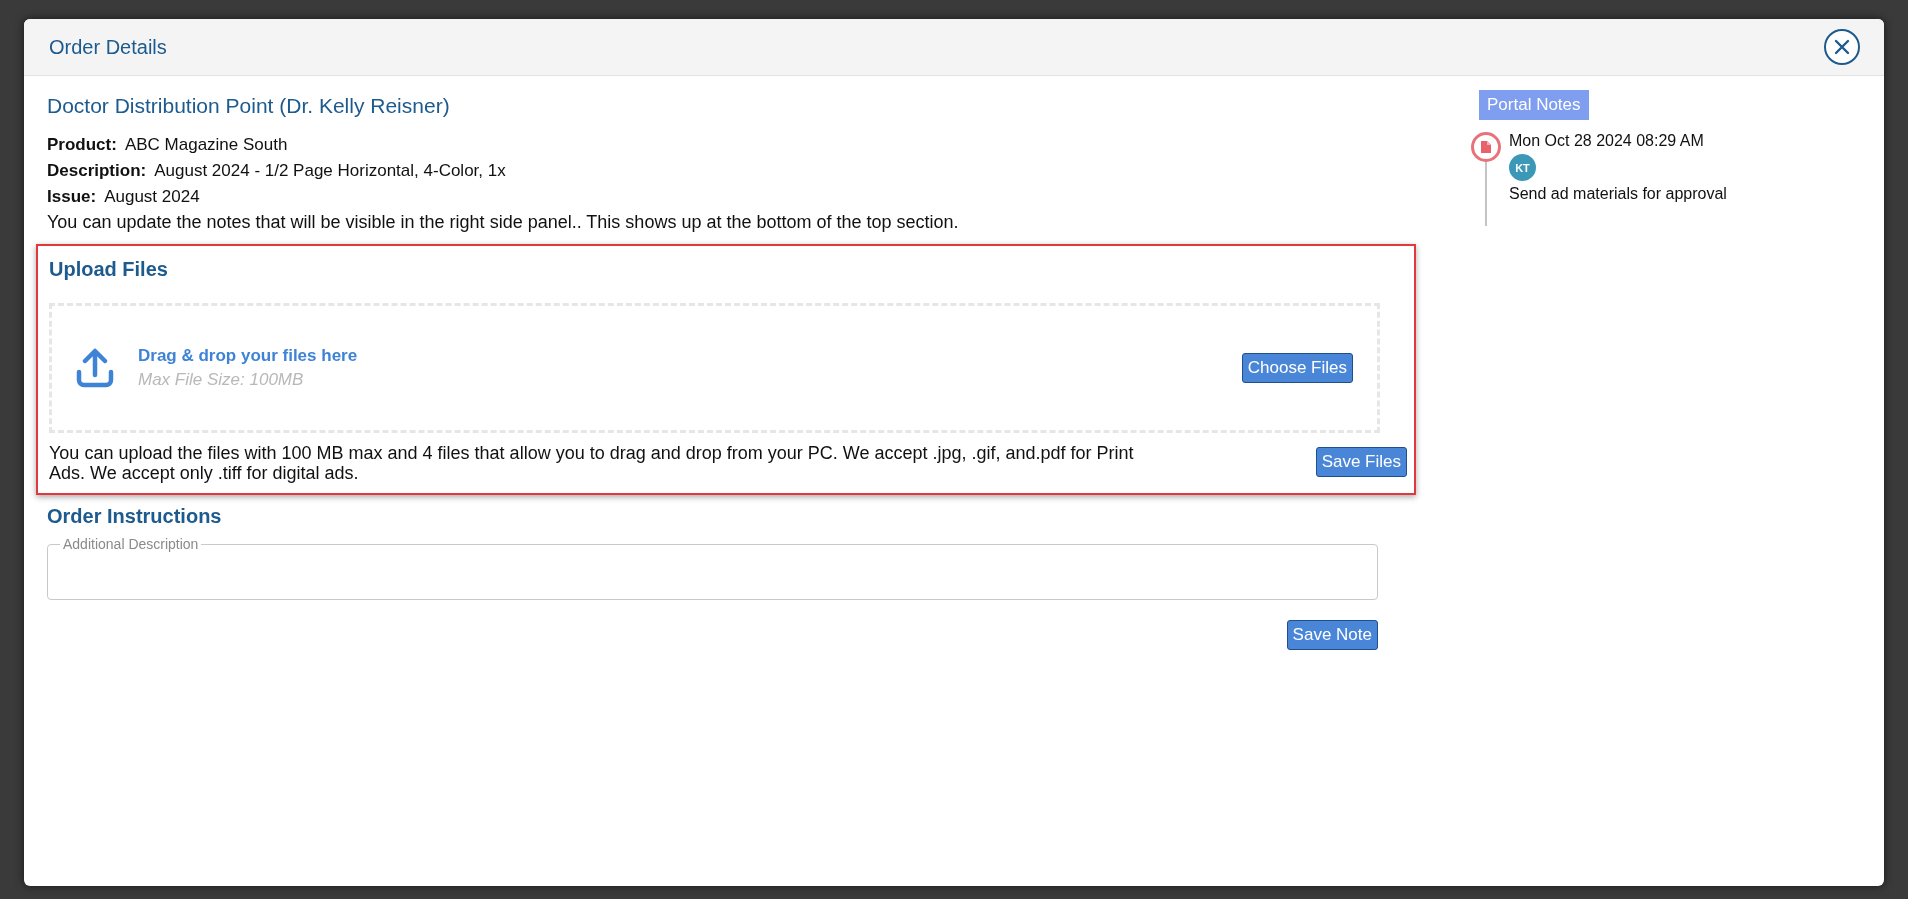 This screenshot has width=1908, height=899. I want to click on close-button, so click(1842, 47).